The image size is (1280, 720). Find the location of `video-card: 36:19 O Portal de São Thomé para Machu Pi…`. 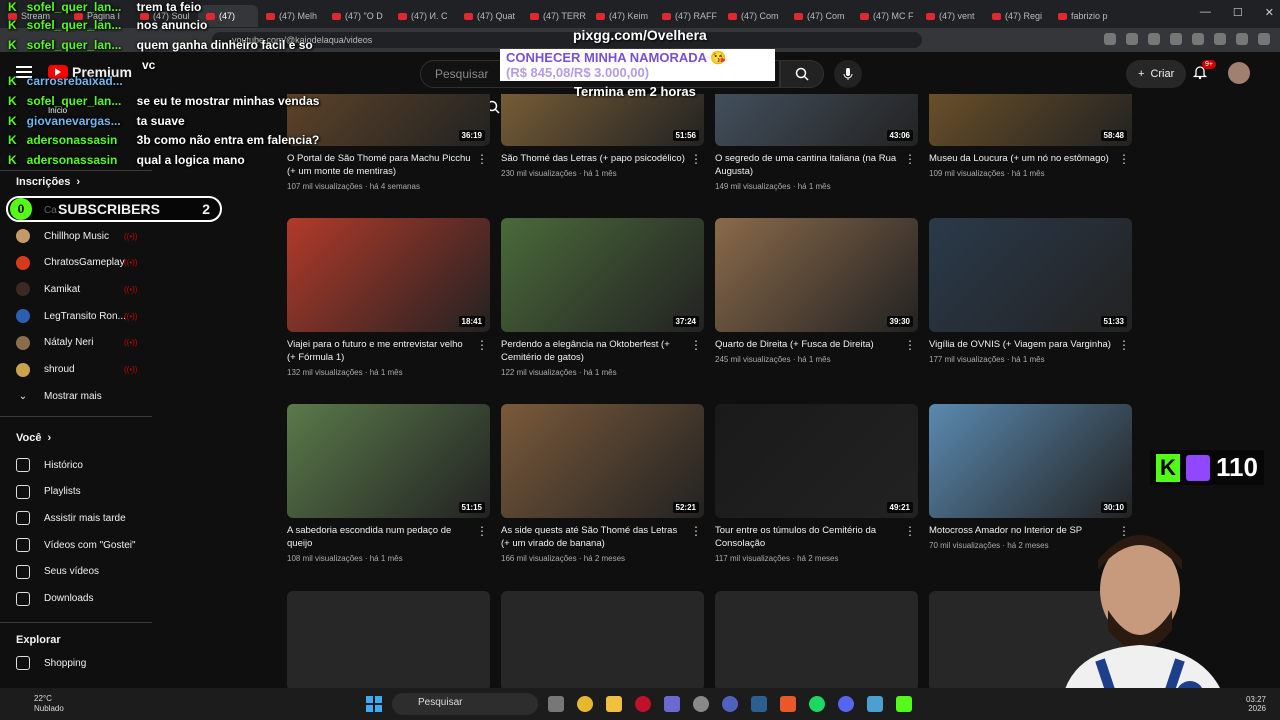

video-card: 36:19 O Portal de São Thomé para Machu Pi… is located at coordinates (388, 111).